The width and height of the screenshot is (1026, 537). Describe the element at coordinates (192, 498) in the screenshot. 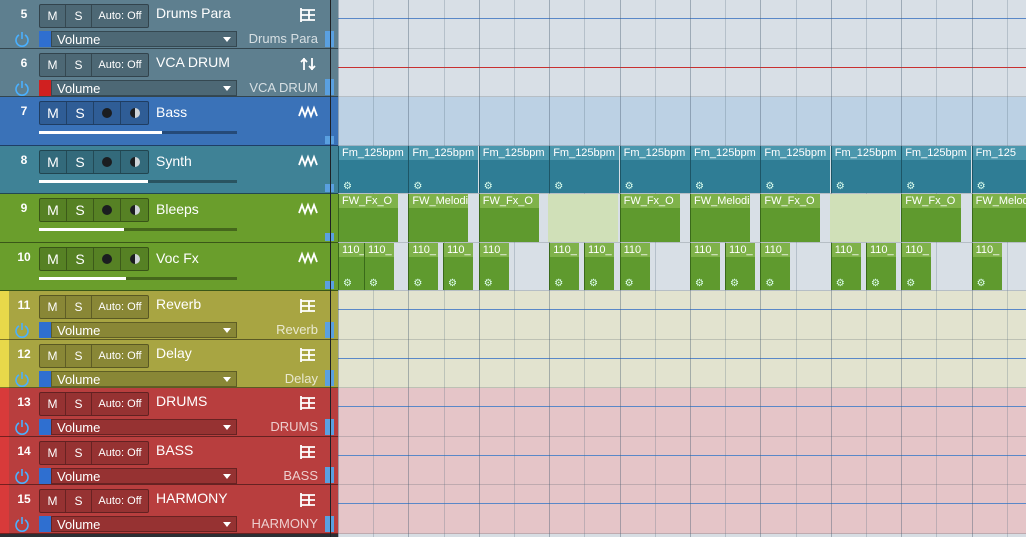

I see `track-name: HARMONY` at that location.